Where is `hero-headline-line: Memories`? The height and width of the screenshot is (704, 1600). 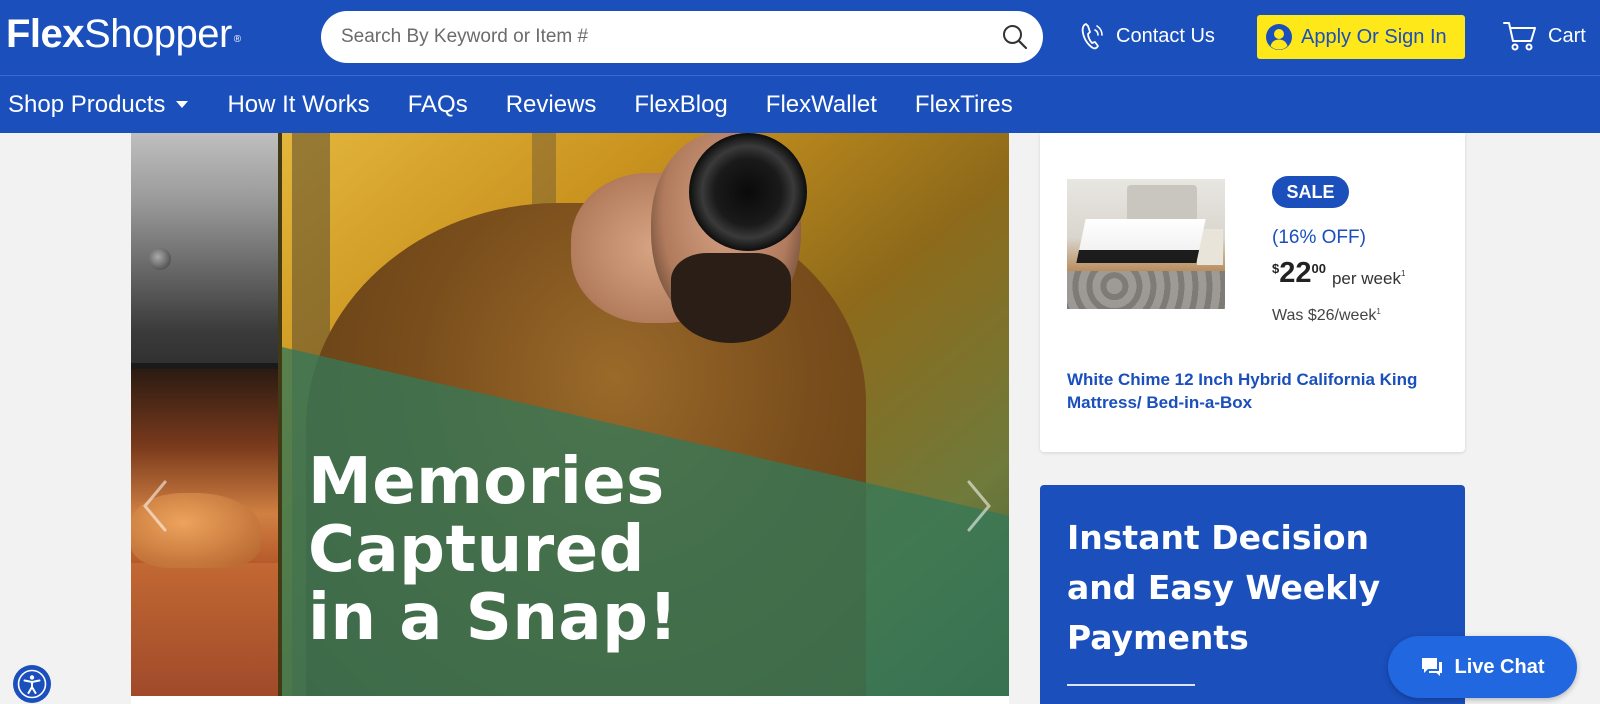 hero-headline-line: Memories is located at coordinates (486, 482).